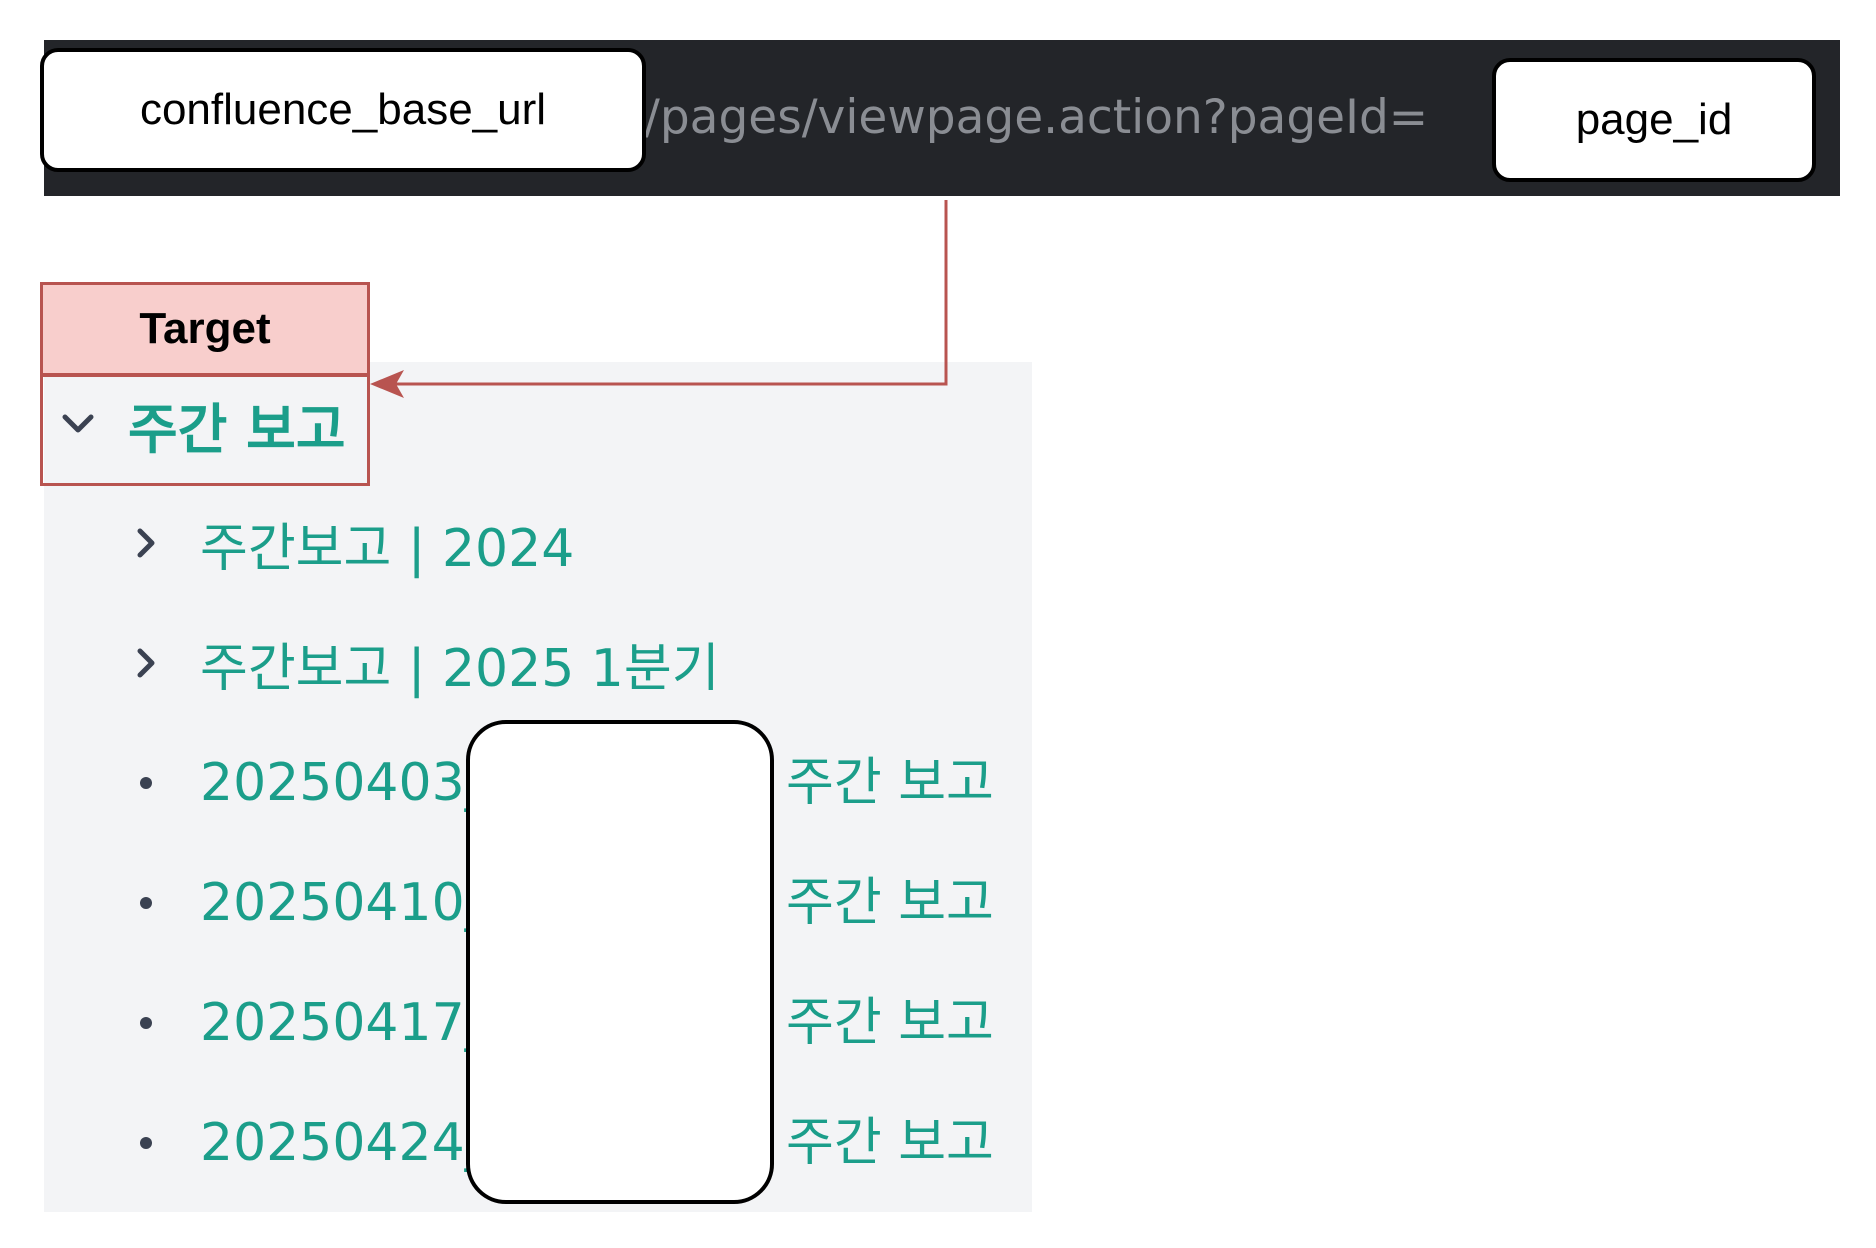  What do you see at coordinates (345, 903) in the screenshot?
I see `tree-item-label: 20250410_` at bounding box center [345, 903].